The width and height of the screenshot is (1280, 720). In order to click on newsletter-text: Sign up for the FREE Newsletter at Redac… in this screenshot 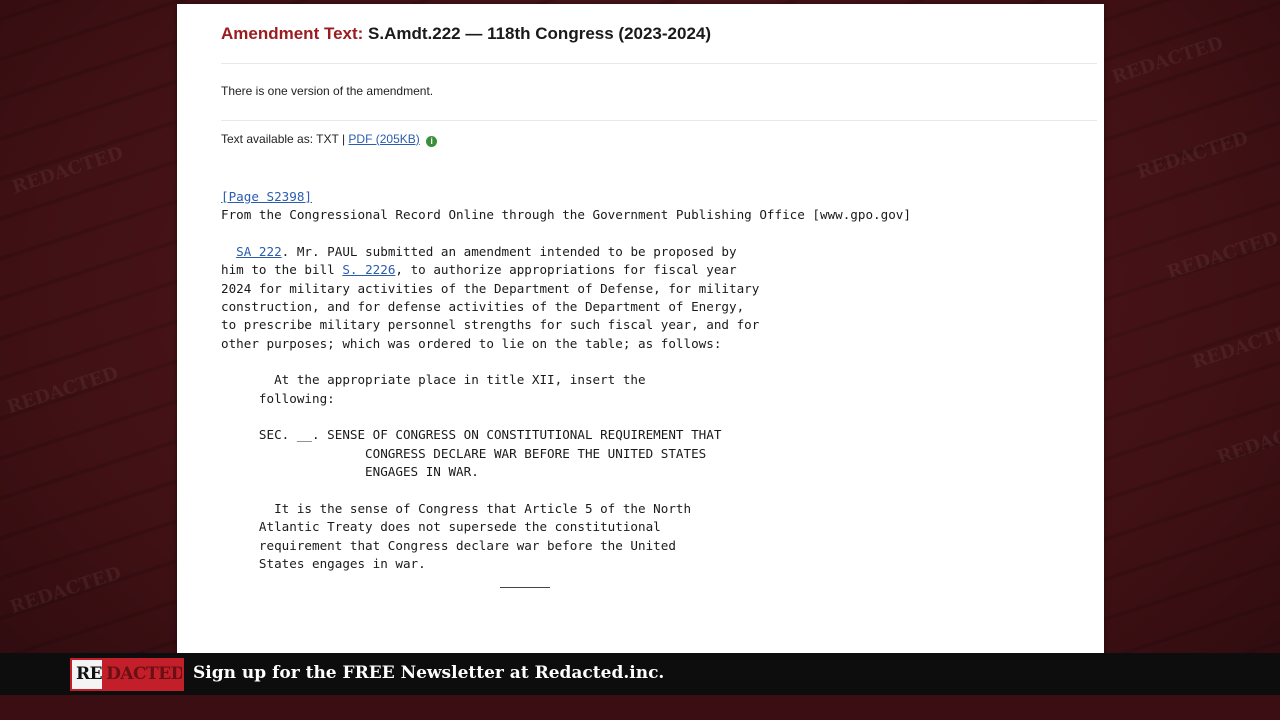, I will do `click(429, 673)`.